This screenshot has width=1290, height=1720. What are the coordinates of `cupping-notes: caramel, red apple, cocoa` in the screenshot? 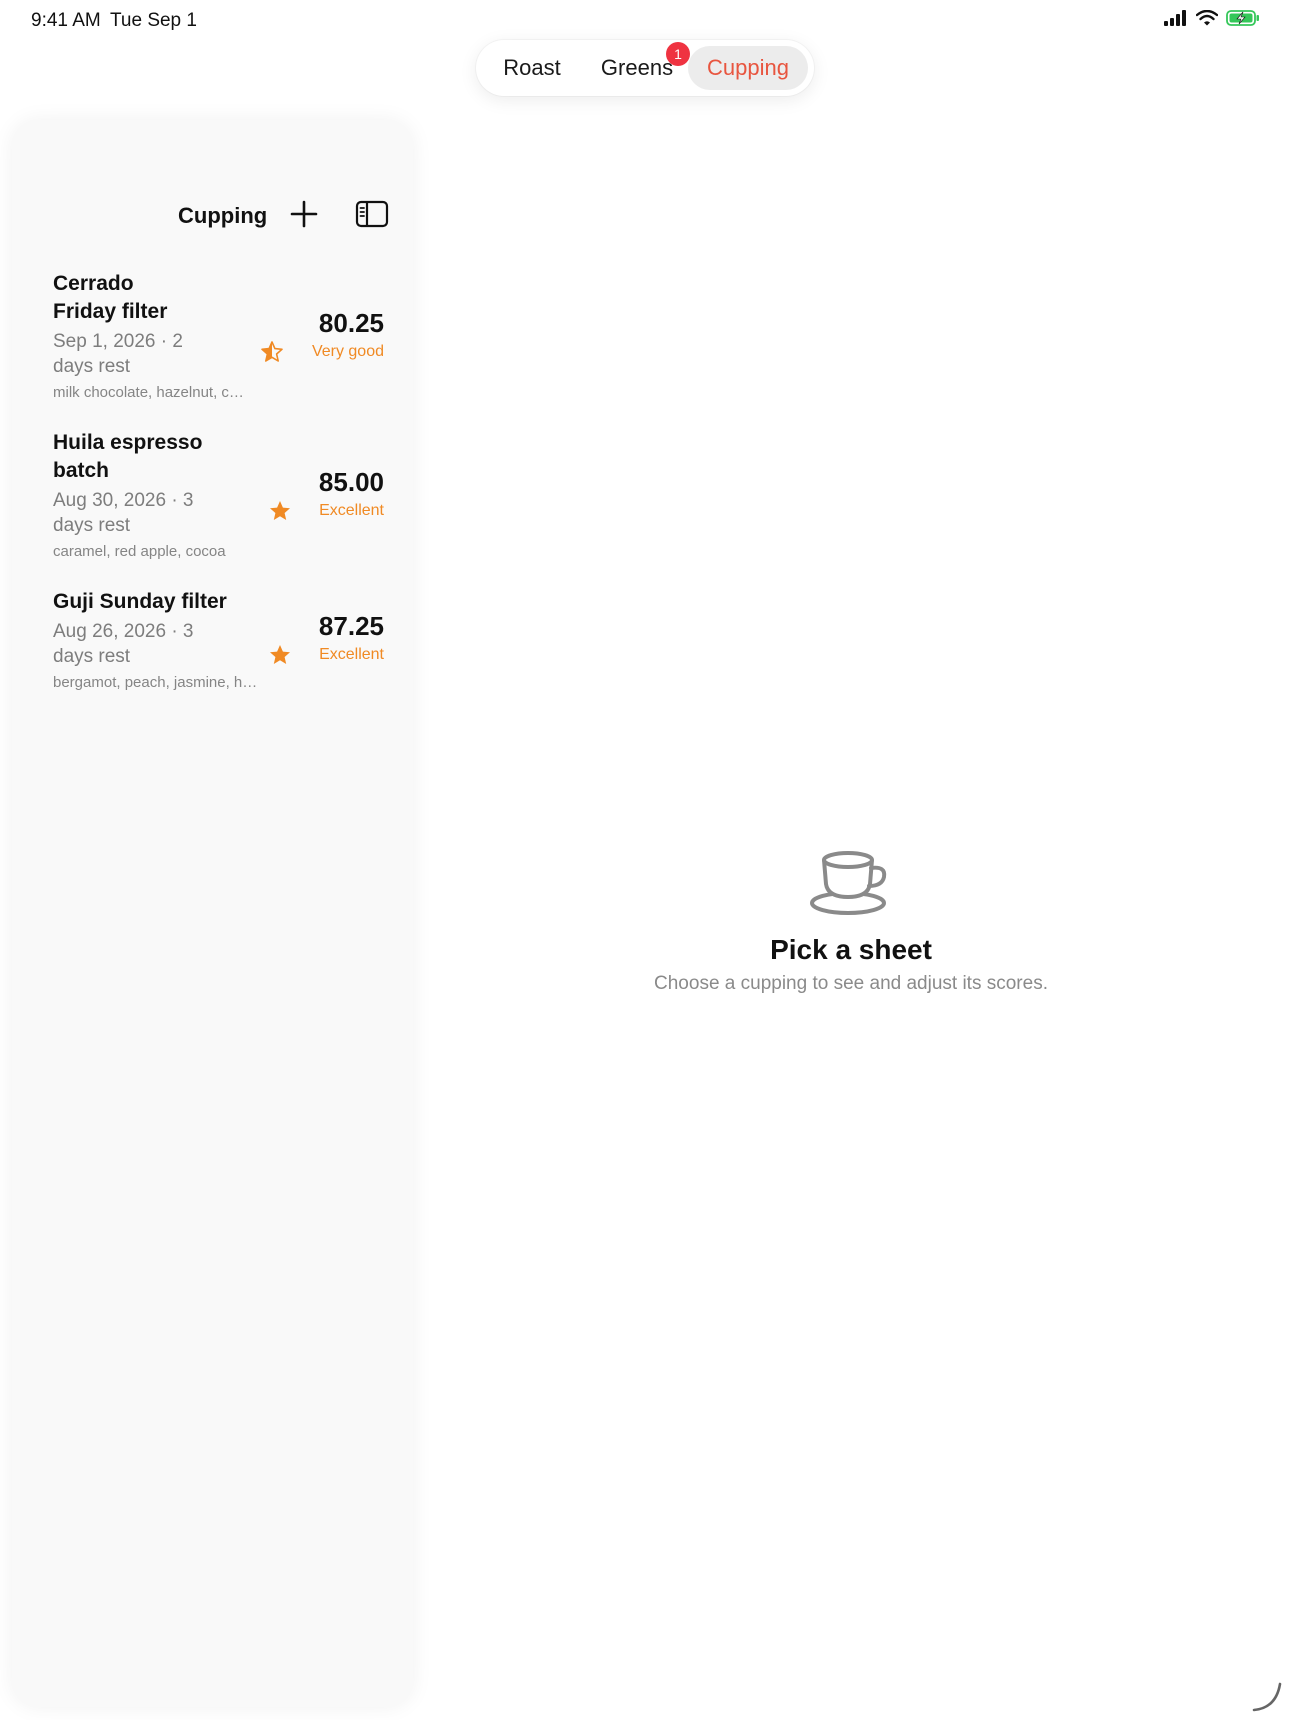 It's located at (139, 551).